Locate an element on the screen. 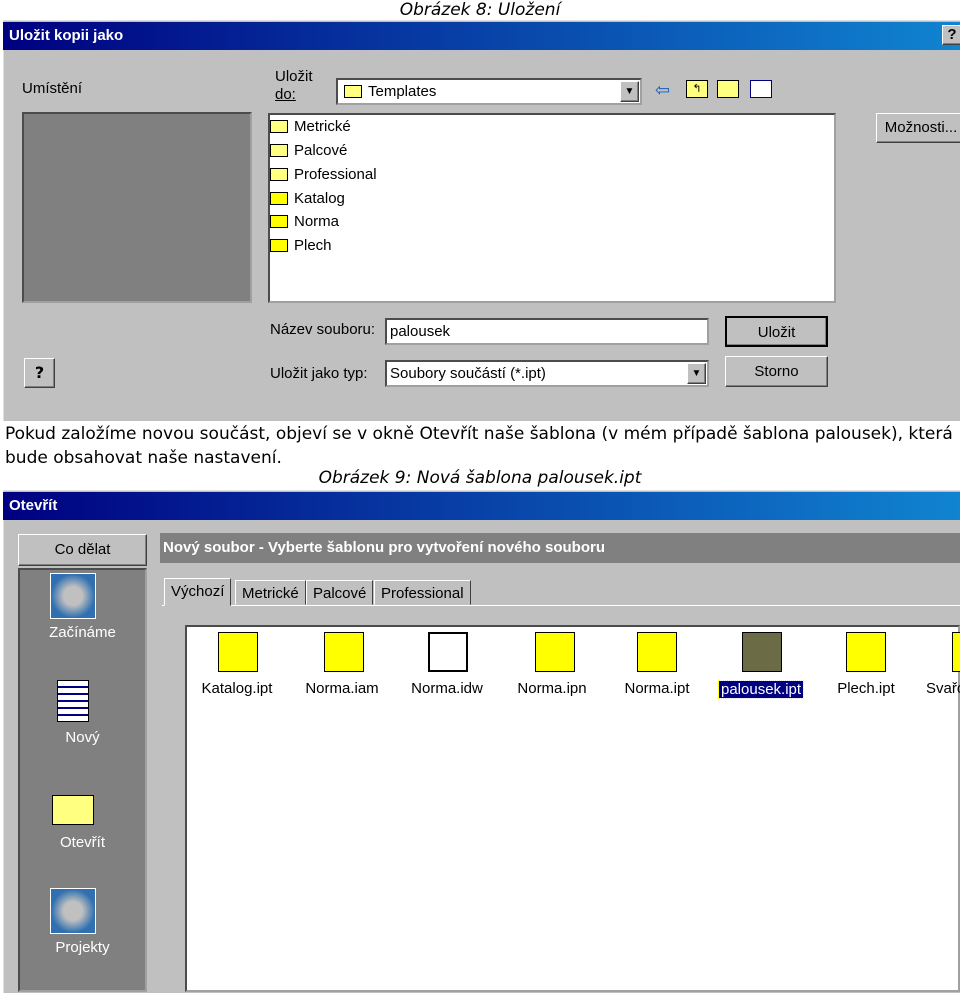  folder-item: Katalog is located at coordinates (307, 199).